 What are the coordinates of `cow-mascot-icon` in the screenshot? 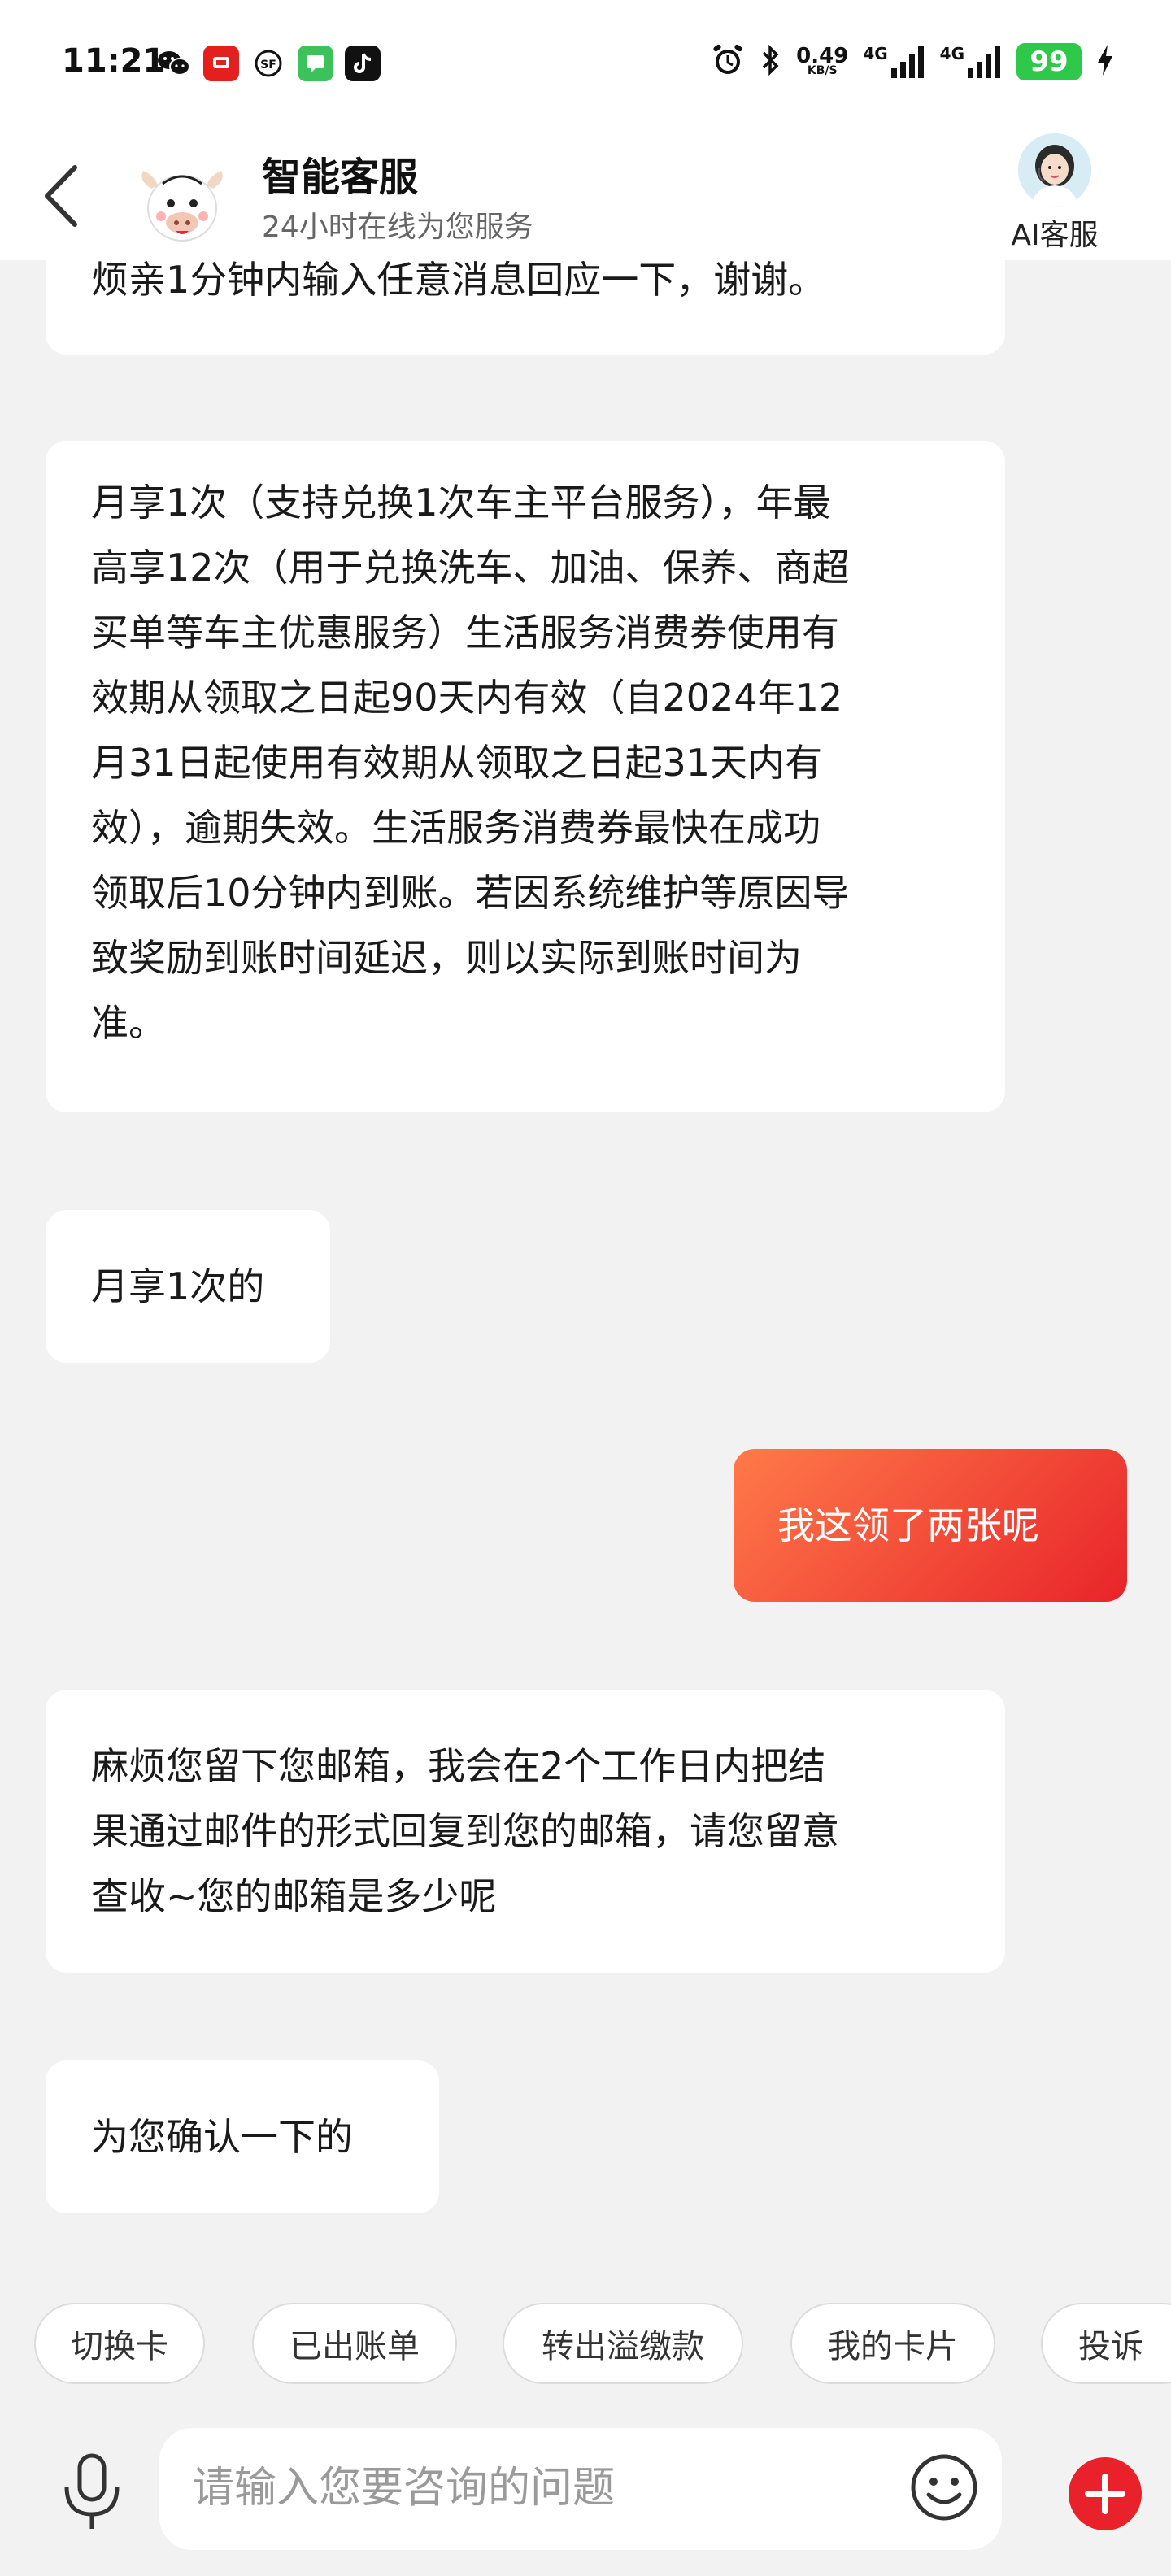 It's located at (182, 207).